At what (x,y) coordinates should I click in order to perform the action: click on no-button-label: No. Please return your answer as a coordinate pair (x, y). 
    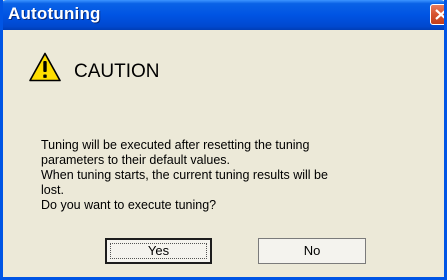
    Looking at the image, I should click on (312, 250).